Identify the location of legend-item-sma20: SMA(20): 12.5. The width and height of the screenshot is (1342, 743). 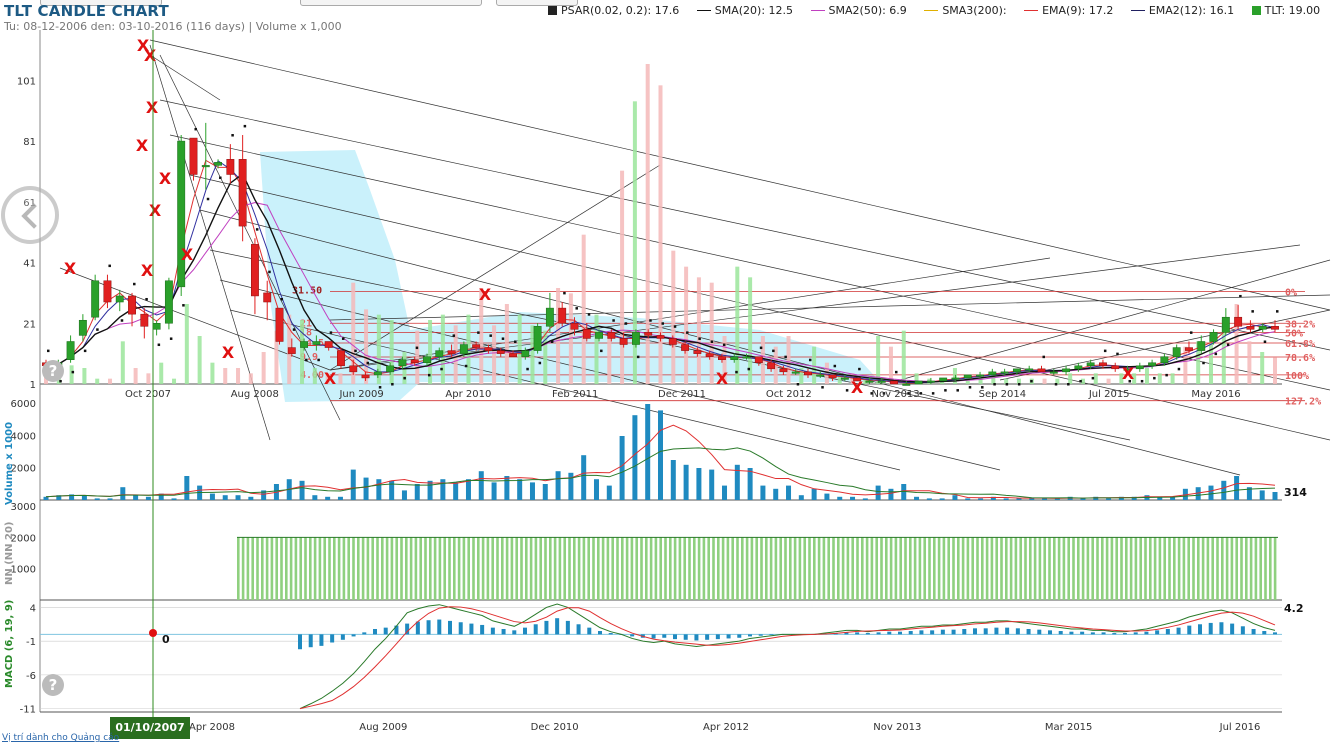
(744, 10).